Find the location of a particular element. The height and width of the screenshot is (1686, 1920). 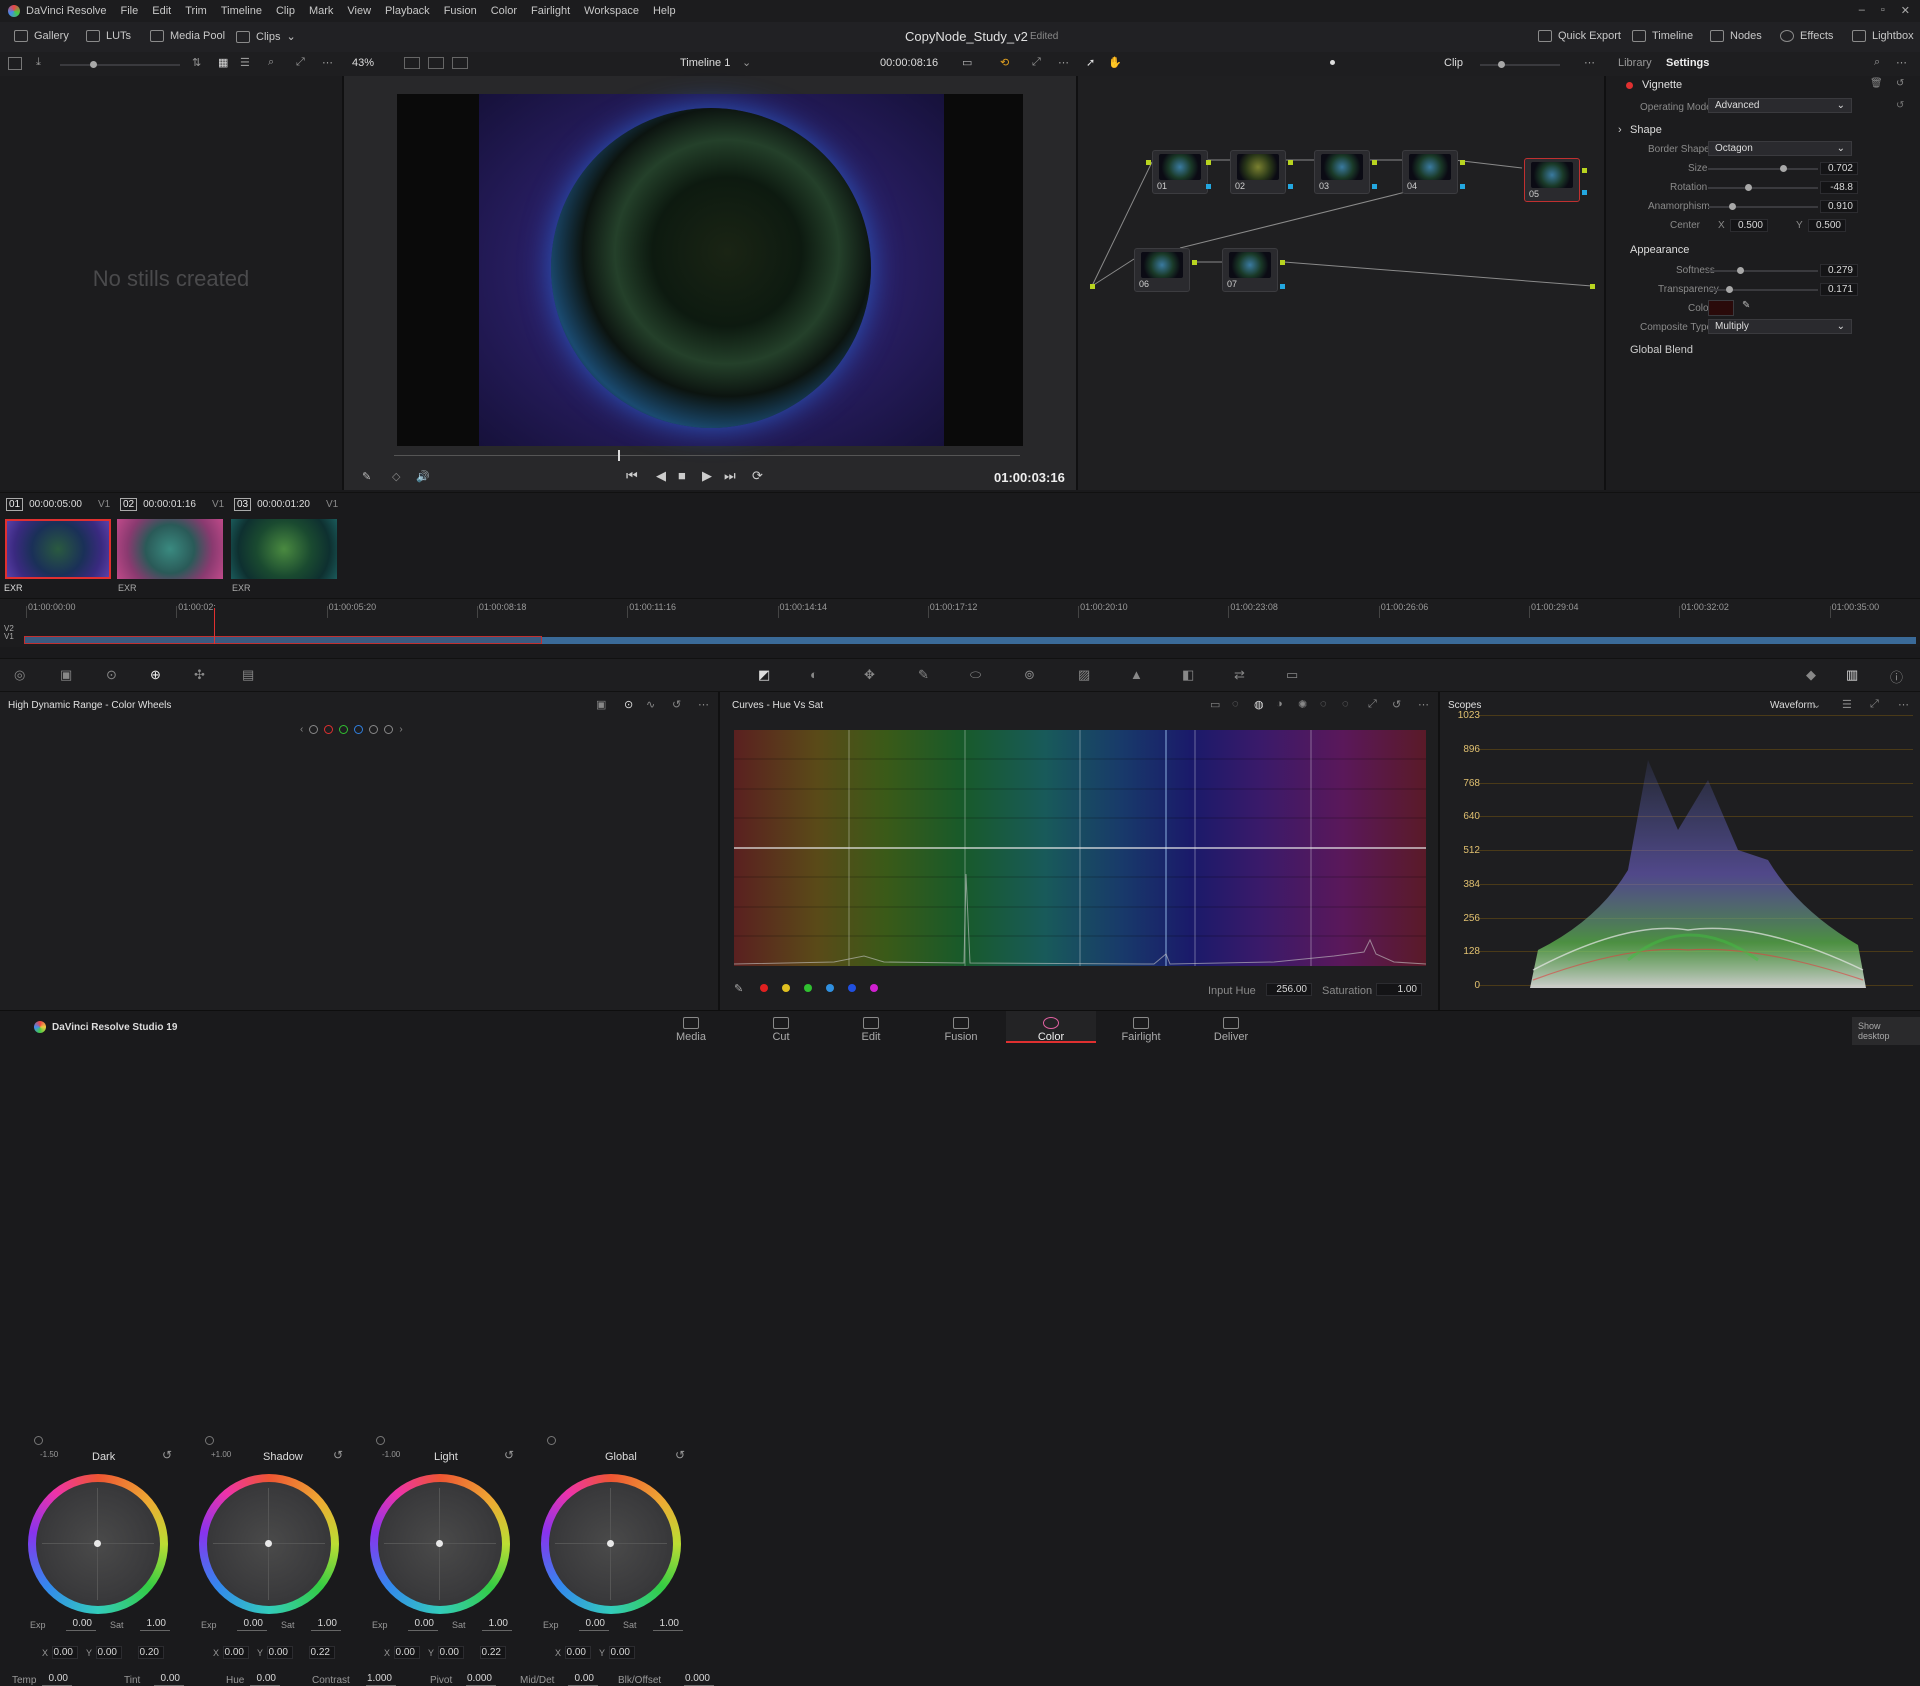

key-icon: ◧ is located at coordinates (1188, 675).